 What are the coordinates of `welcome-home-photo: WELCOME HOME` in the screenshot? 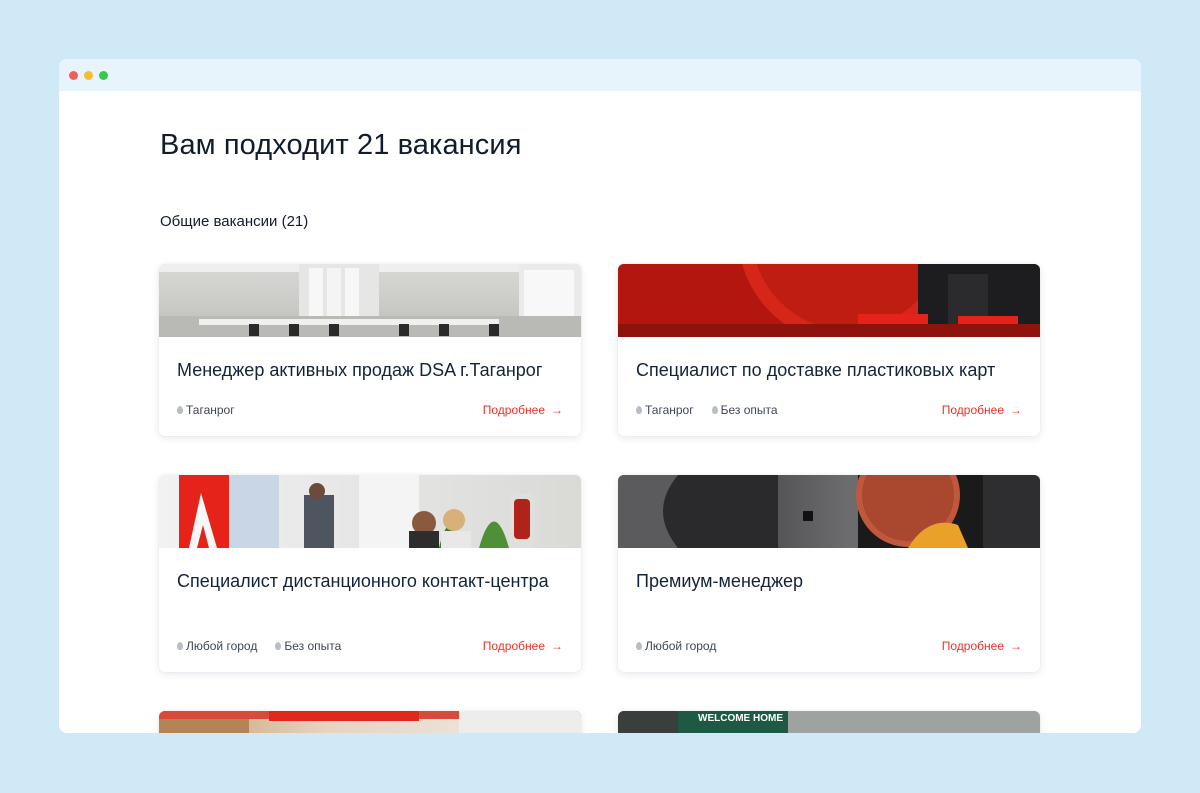 It's located at (829, 722).